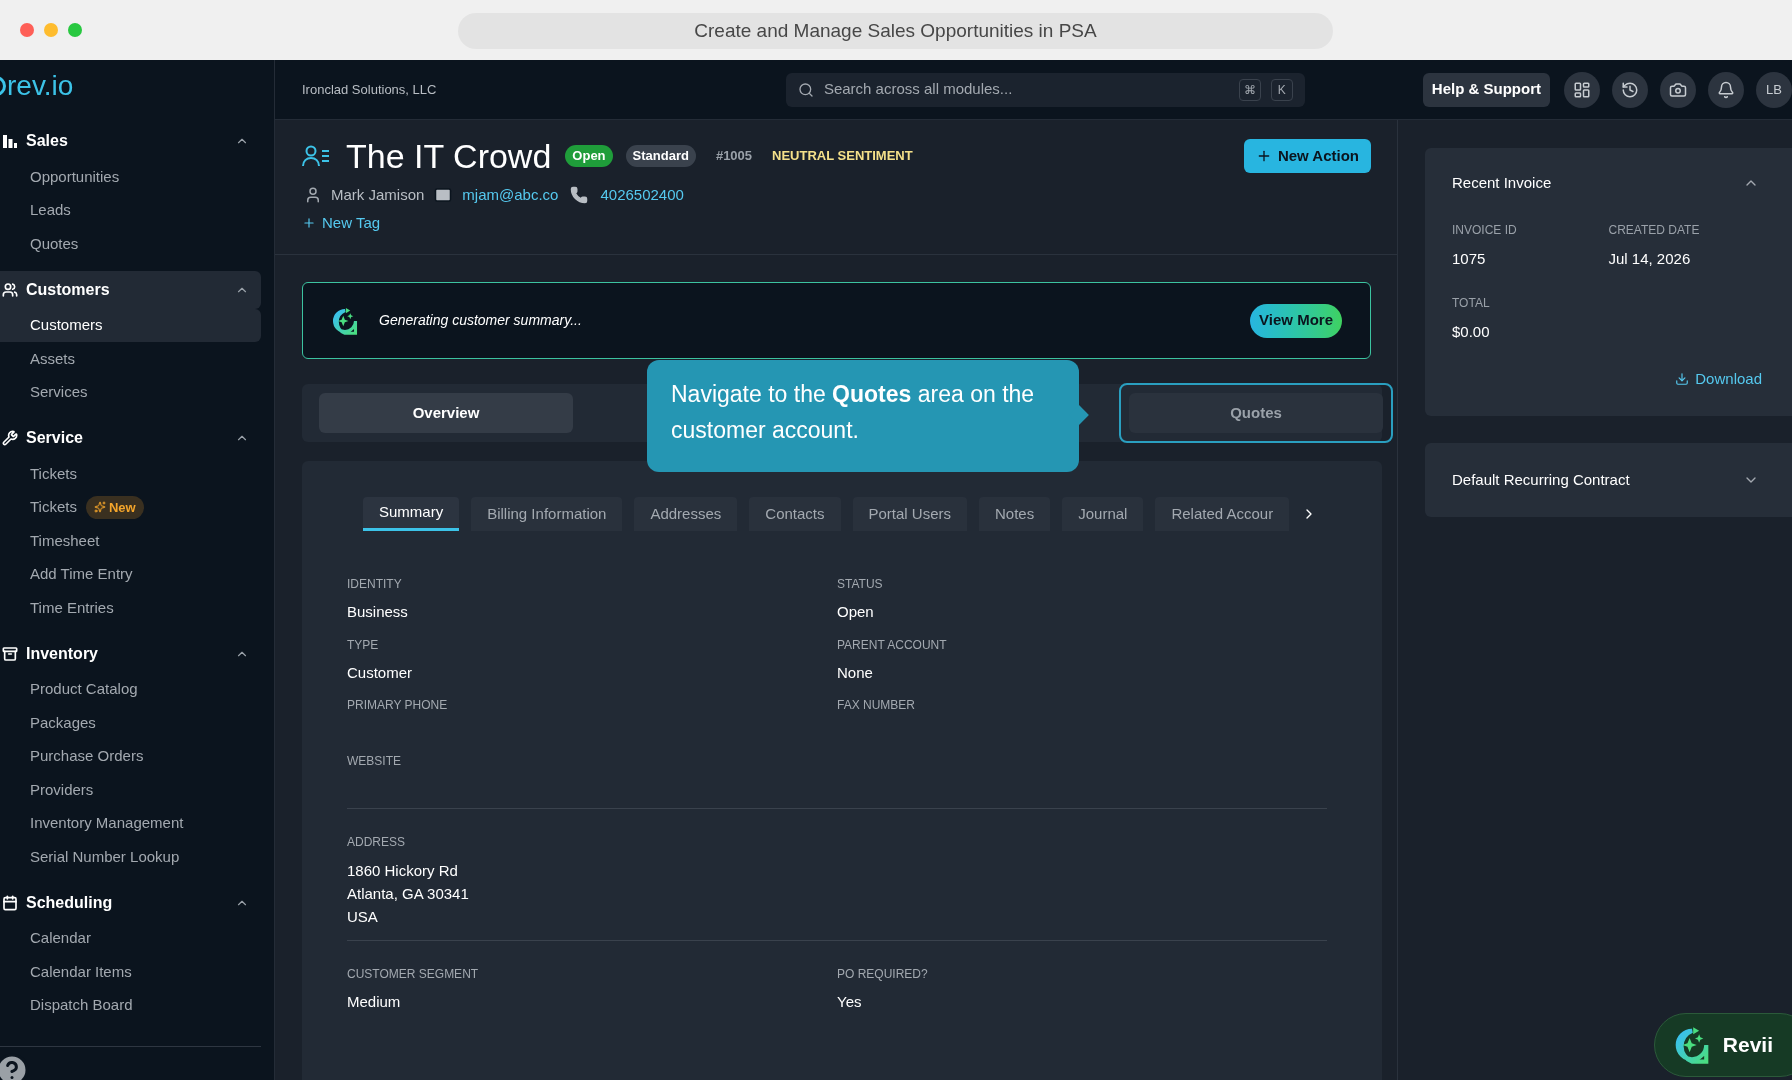 The width and height of the screenshot is (1792, 1080). What do you see at coordinates (130, 141) in the screenshot?
I see `sidebar-section-header: Sales` at bounding box center [130, 141].